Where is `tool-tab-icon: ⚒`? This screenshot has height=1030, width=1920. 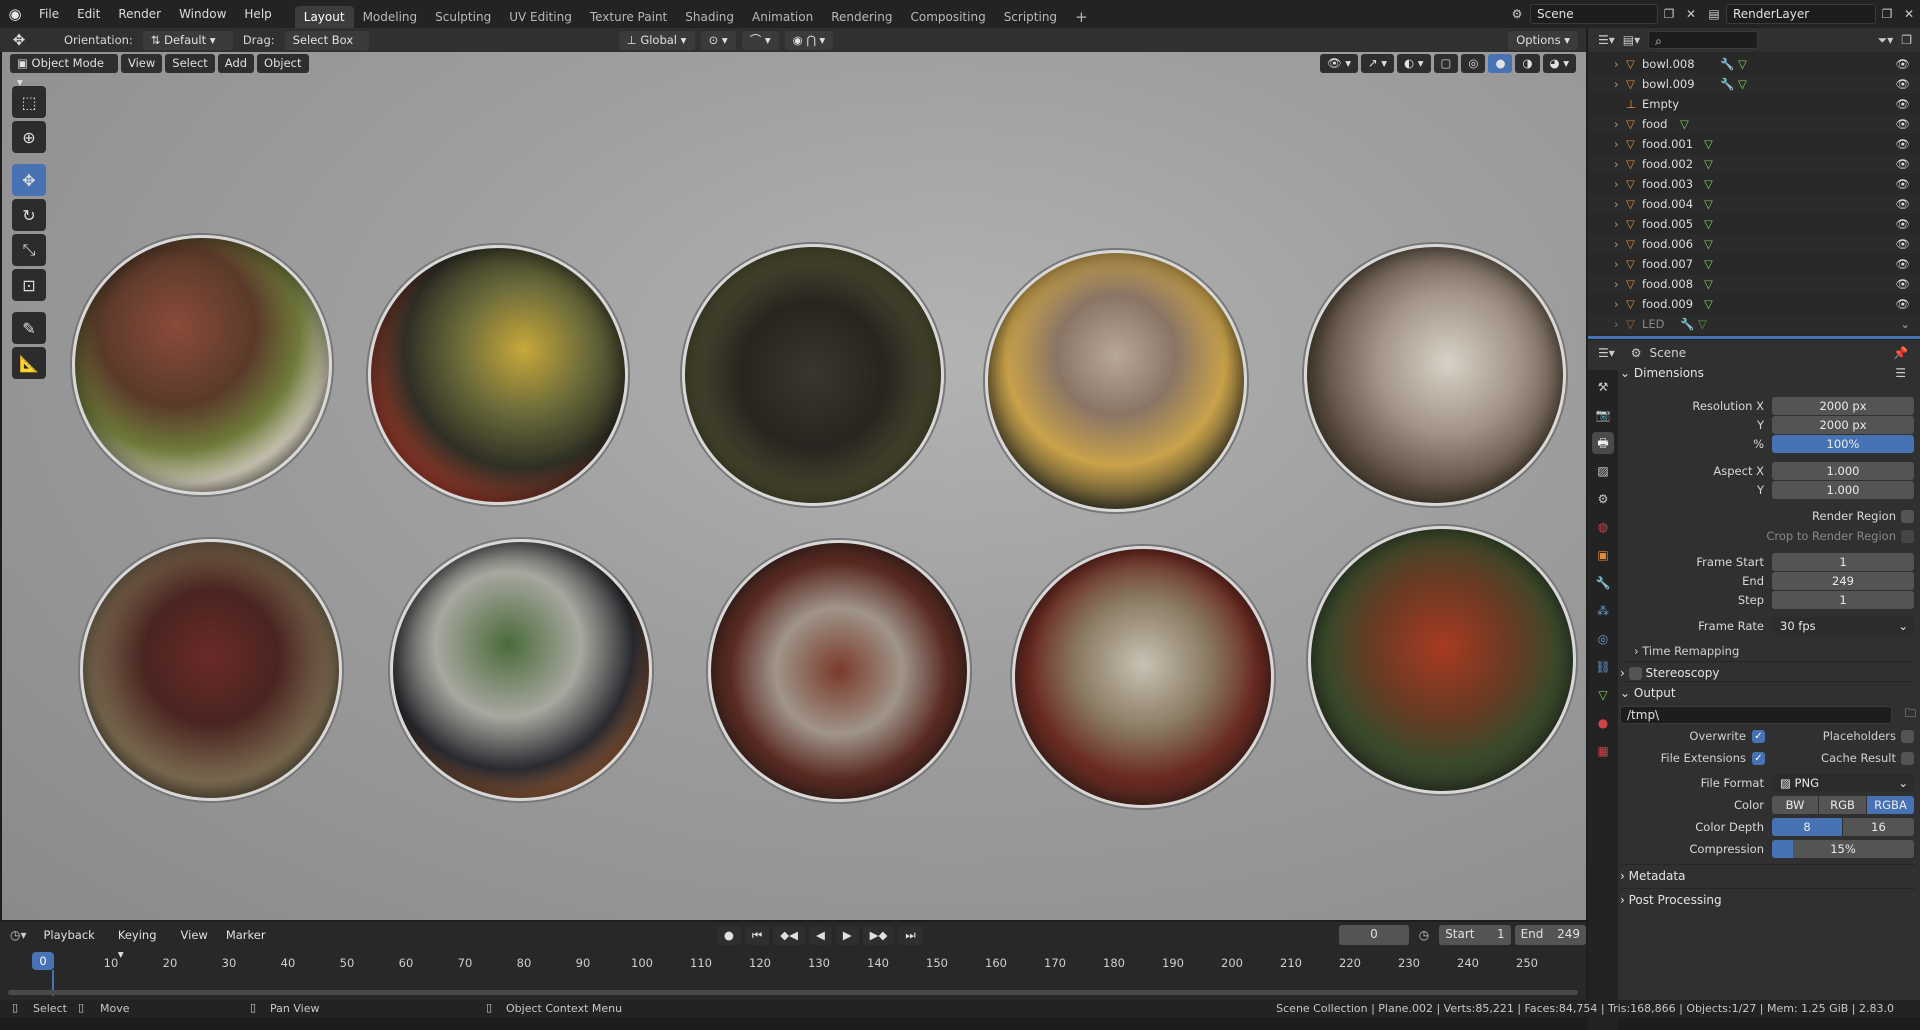
tool-tab-icon: ⚒ is located at coordinates (1603, 387).